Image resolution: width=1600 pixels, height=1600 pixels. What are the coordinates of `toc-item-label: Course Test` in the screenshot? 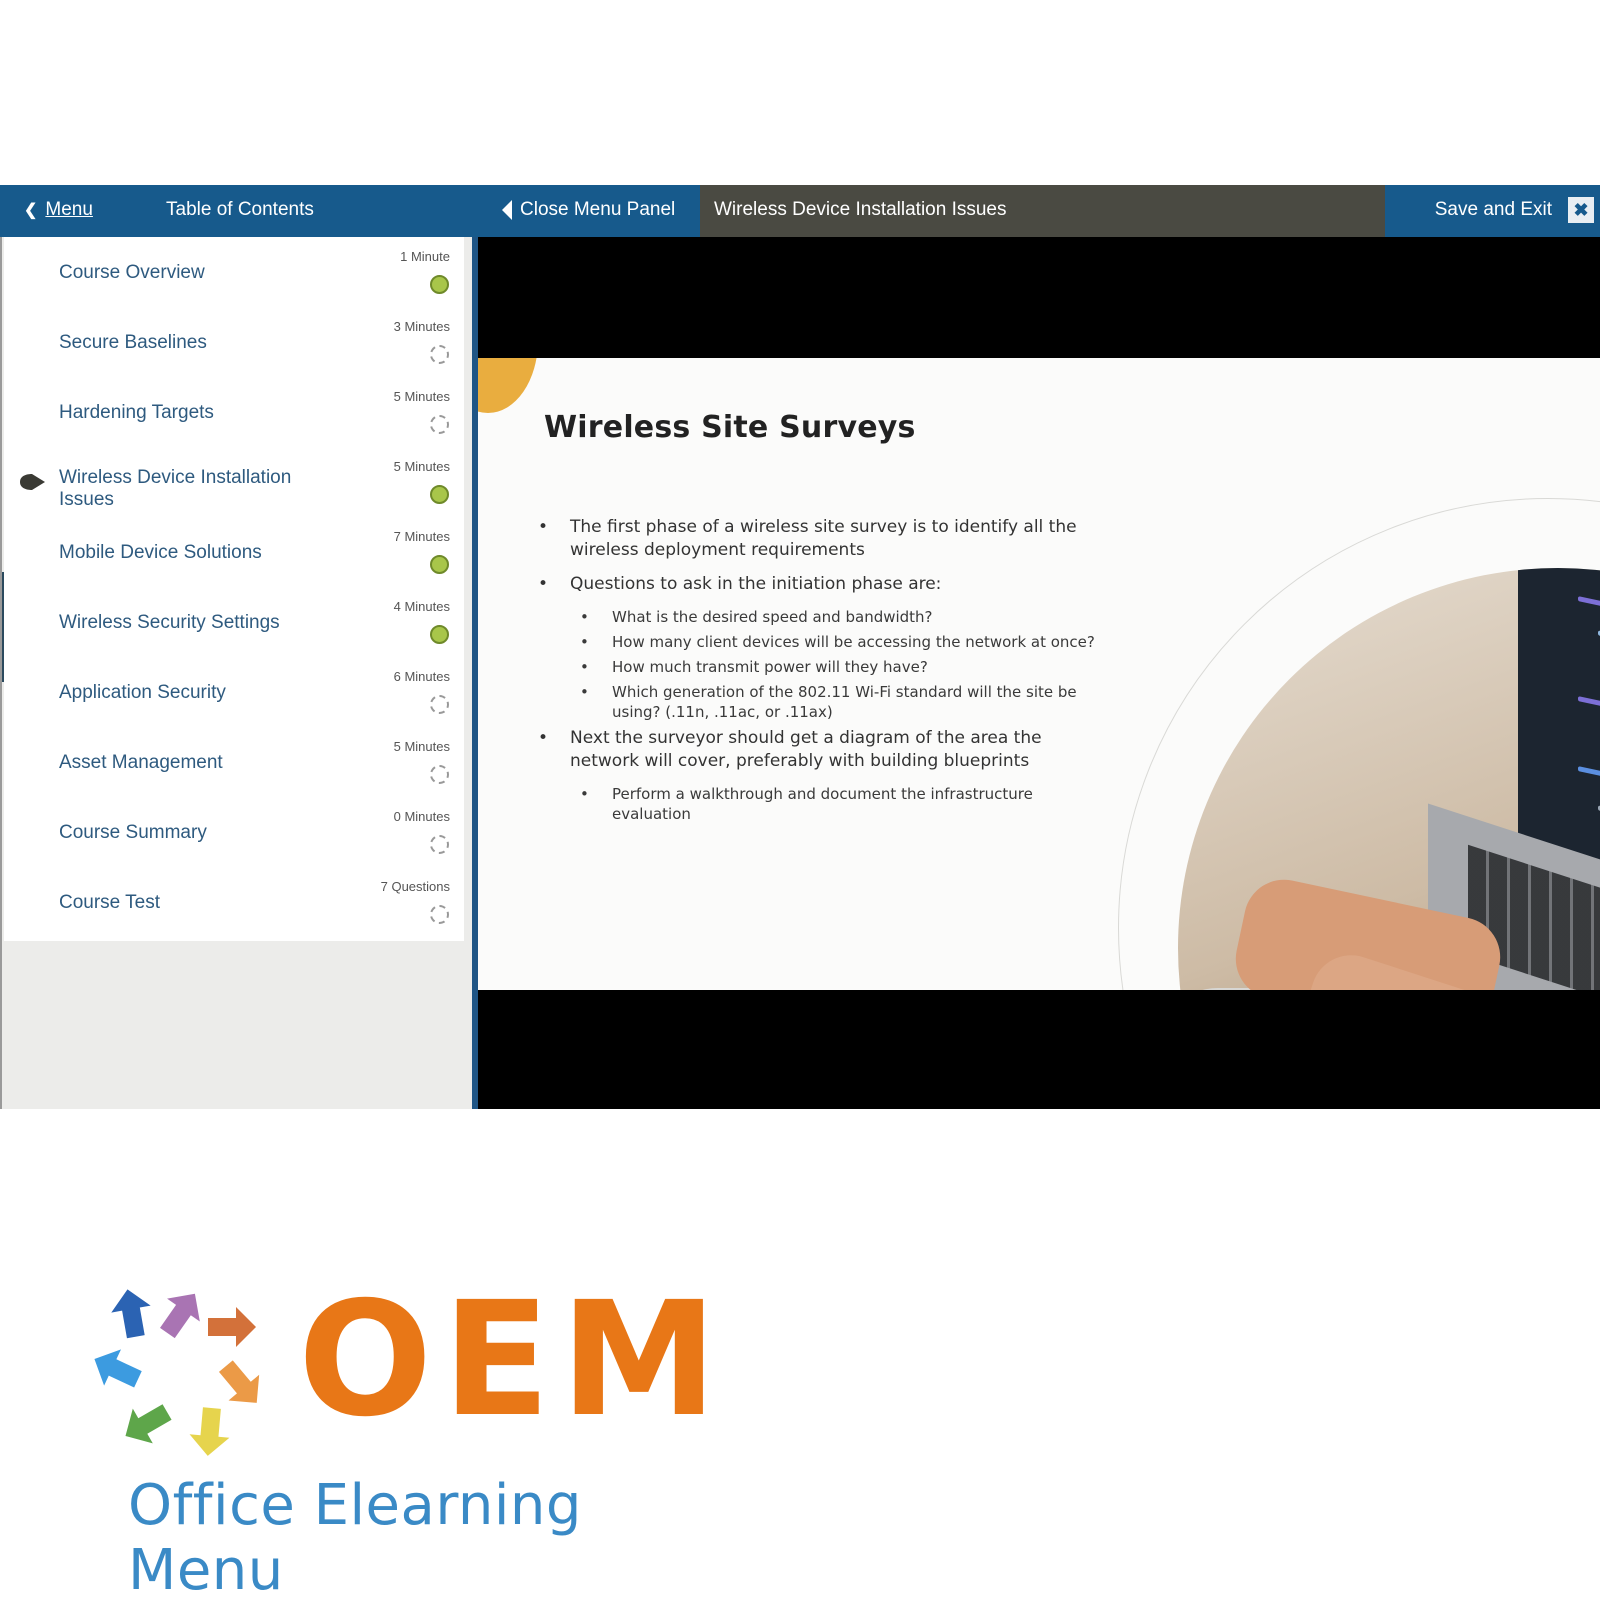 It's located at (110, 902).